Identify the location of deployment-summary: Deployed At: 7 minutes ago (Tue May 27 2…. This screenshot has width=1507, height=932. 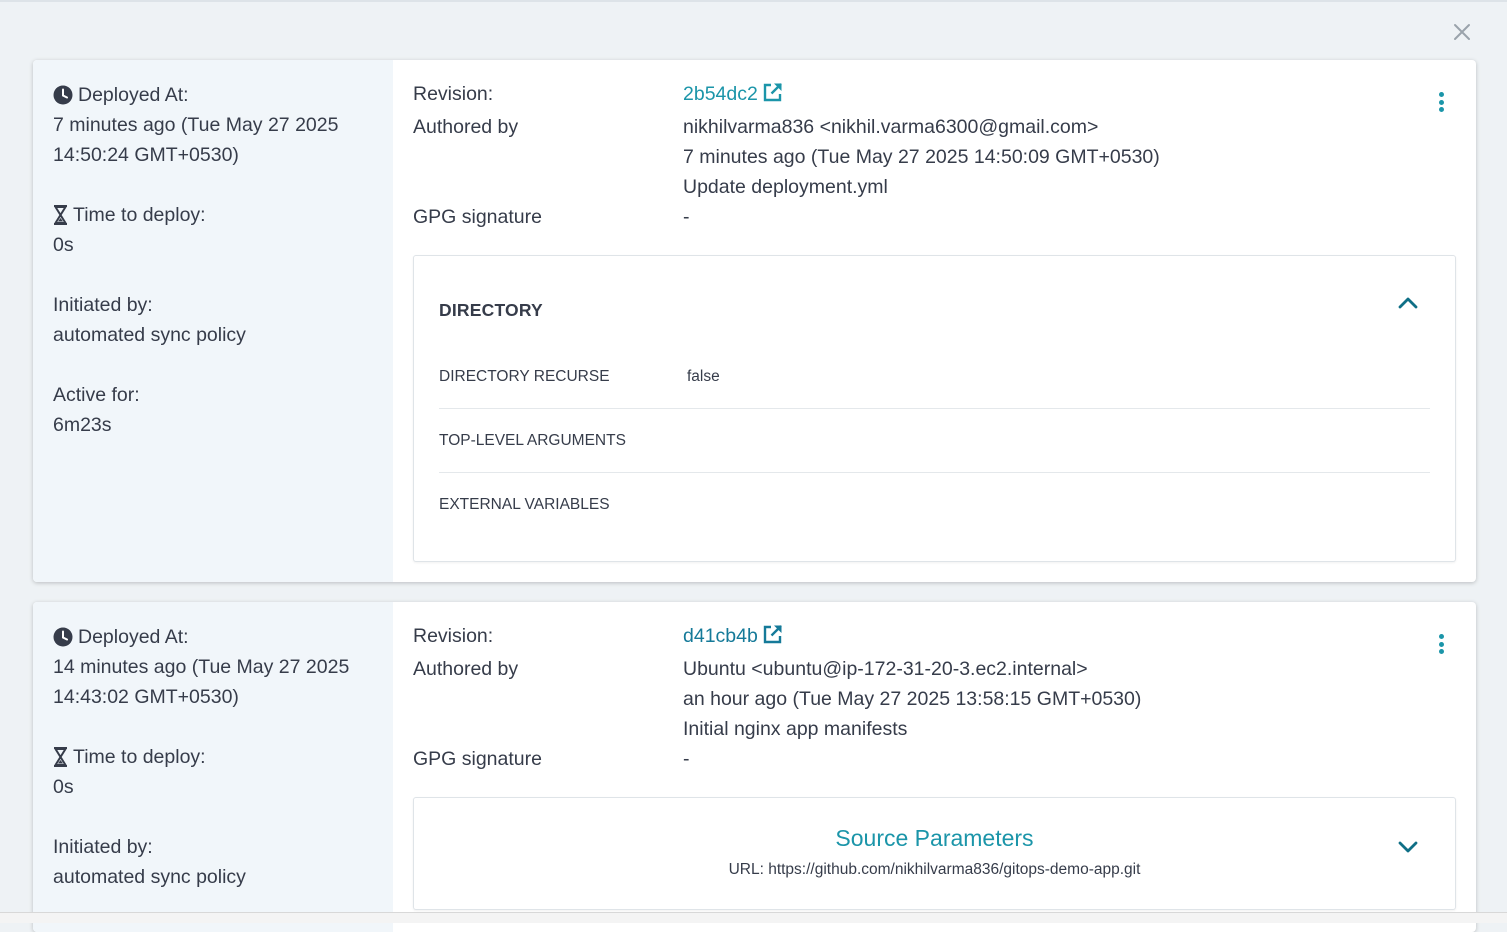
(213, 321).